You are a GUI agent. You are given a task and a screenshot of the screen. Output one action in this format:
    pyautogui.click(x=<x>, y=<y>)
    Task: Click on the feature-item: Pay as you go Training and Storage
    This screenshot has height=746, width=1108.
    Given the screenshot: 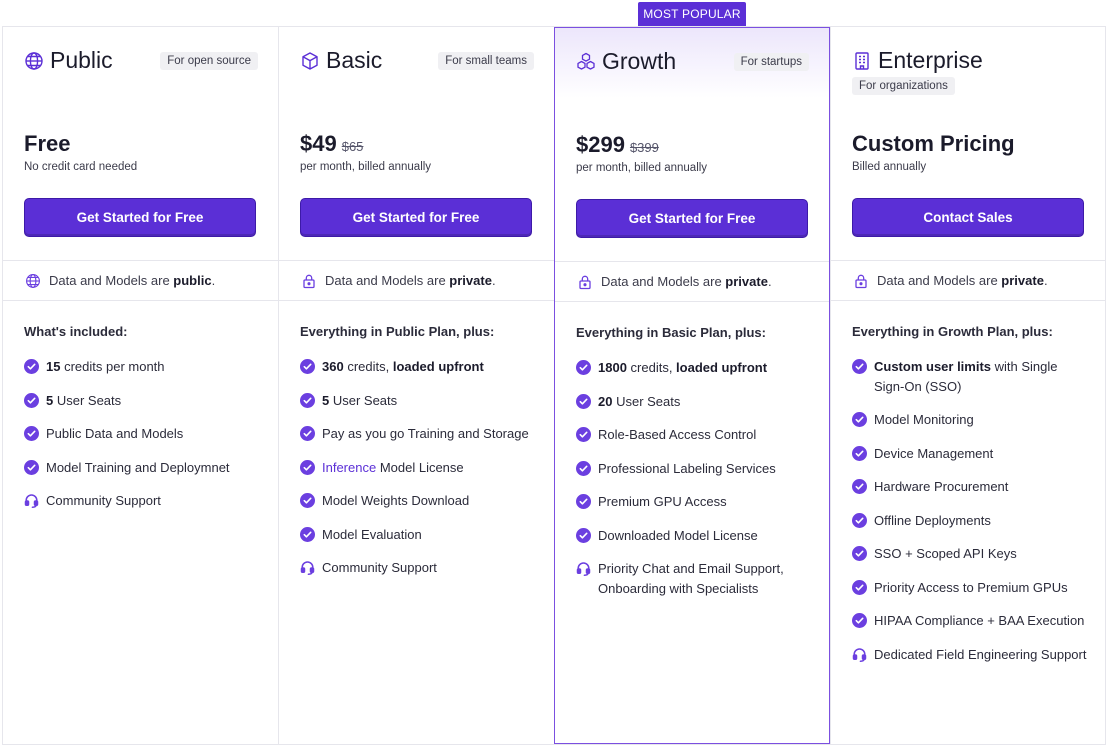 What is the action you would take?
    pyautogui.click(x=419, y=434)
    